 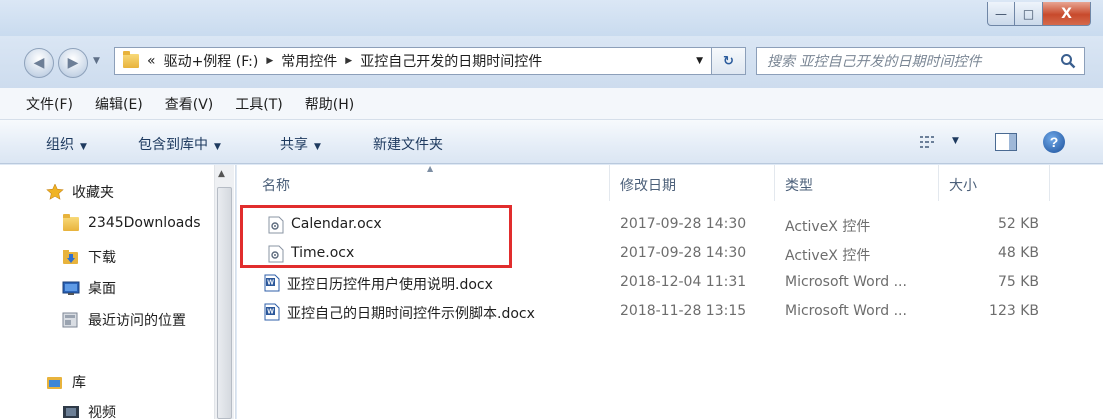 I want to click on library-icon, so click(x=54, y=383).